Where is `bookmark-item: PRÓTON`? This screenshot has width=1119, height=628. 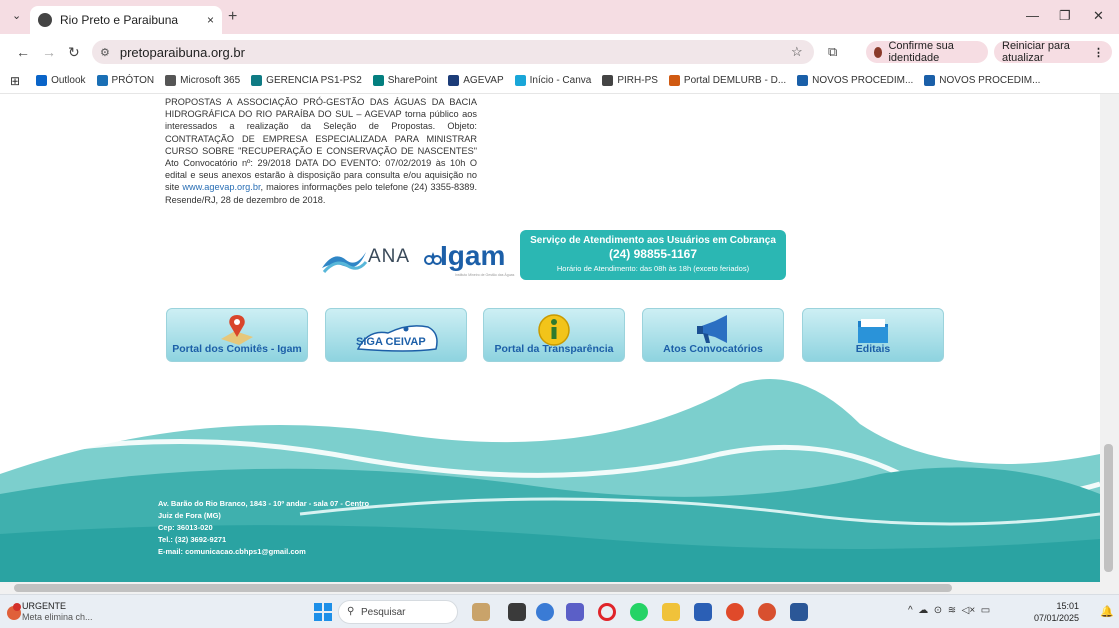 bookmark-item: PRÓTON is located at coordinates (125, 80).